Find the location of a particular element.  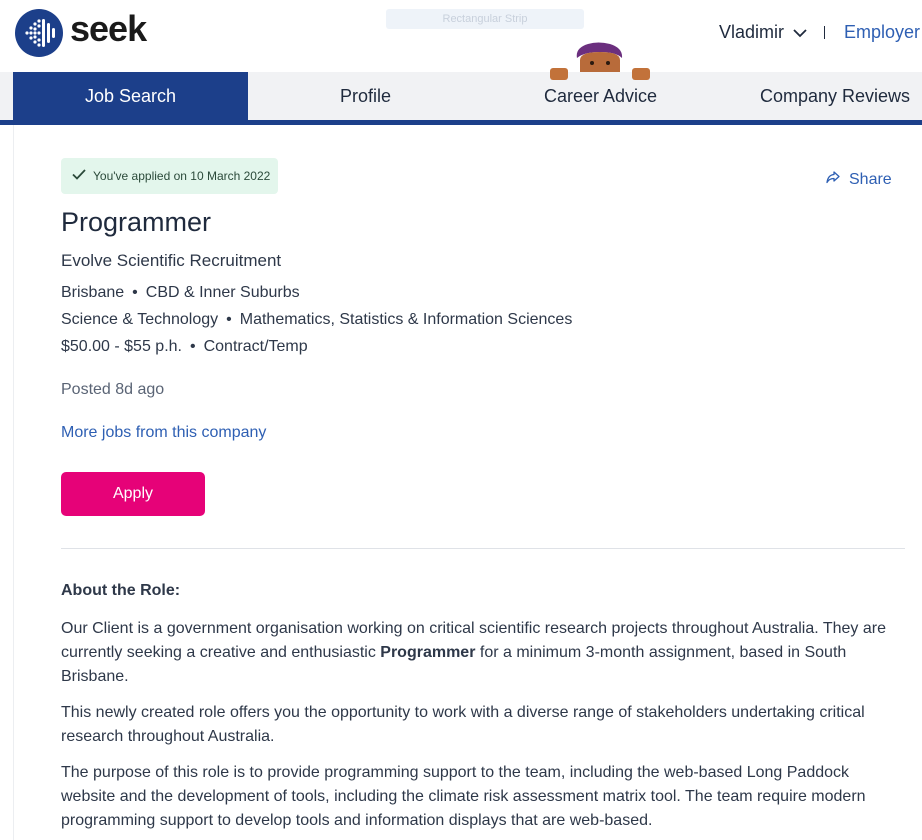

job-title: Programmer is located at coordinates (136, 222).